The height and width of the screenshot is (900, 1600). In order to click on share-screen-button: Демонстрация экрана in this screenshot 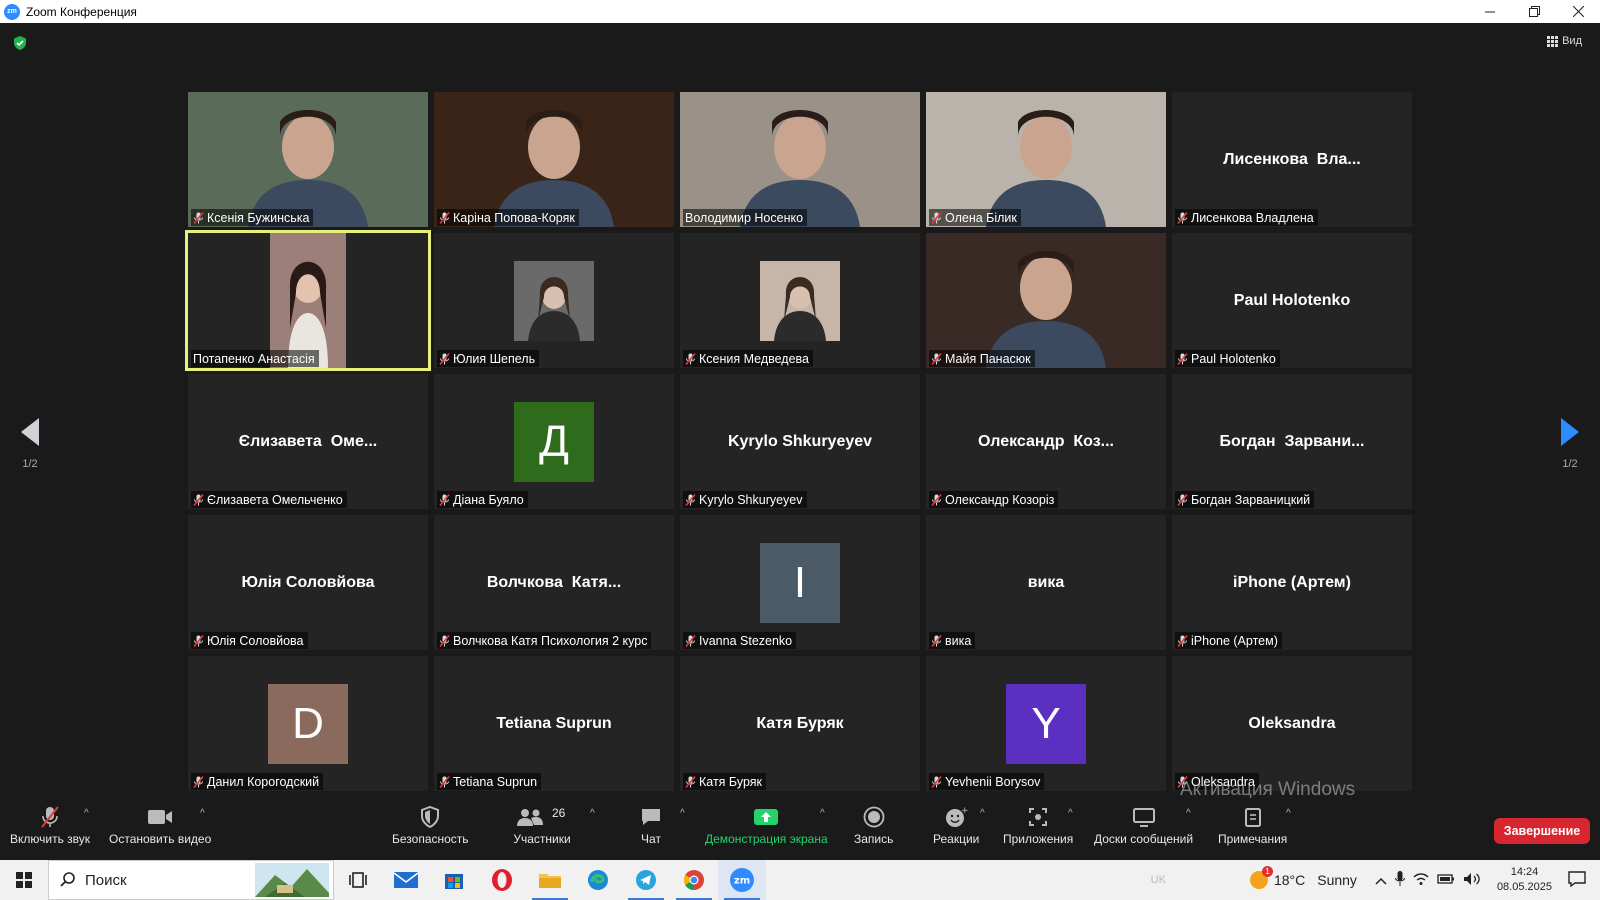, I will do `click(766, 825)`.